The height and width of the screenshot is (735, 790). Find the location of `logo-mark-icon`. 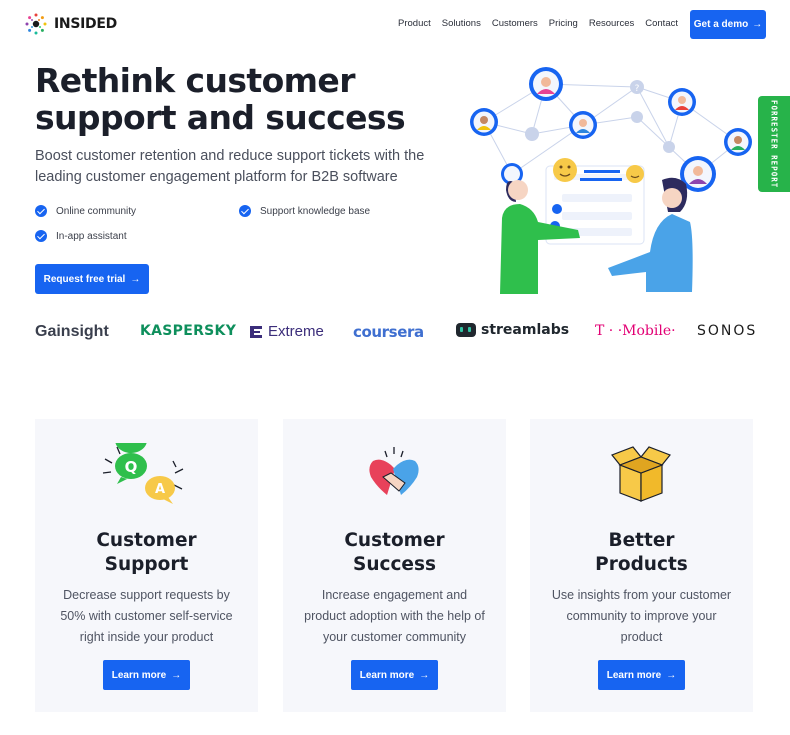

logo-mark-icon is located at coordinates (36, 24).